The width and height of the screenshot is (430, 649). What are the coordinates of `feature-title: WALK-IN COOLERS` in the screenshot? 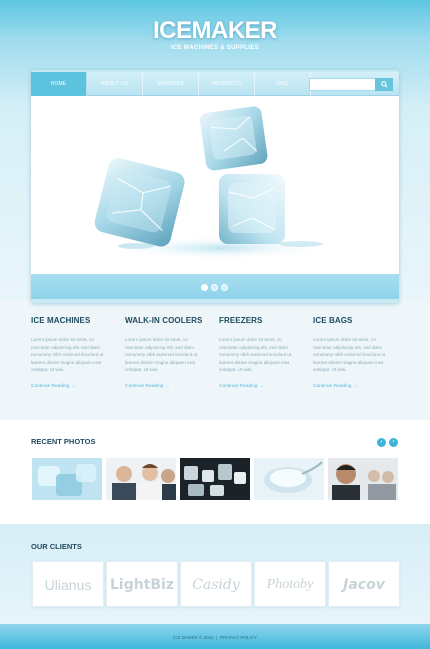 It's located at (164, 320).